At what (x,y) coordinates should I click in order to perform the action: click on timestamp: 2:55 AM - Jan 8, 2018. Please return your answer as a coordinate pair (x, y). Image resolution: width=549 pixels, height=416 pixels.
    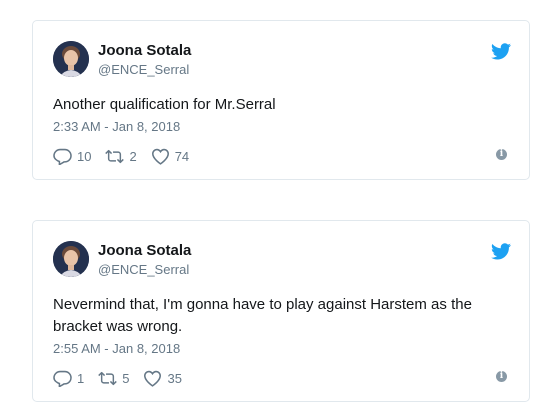
    Looking at the image, I should click on (116, 348).